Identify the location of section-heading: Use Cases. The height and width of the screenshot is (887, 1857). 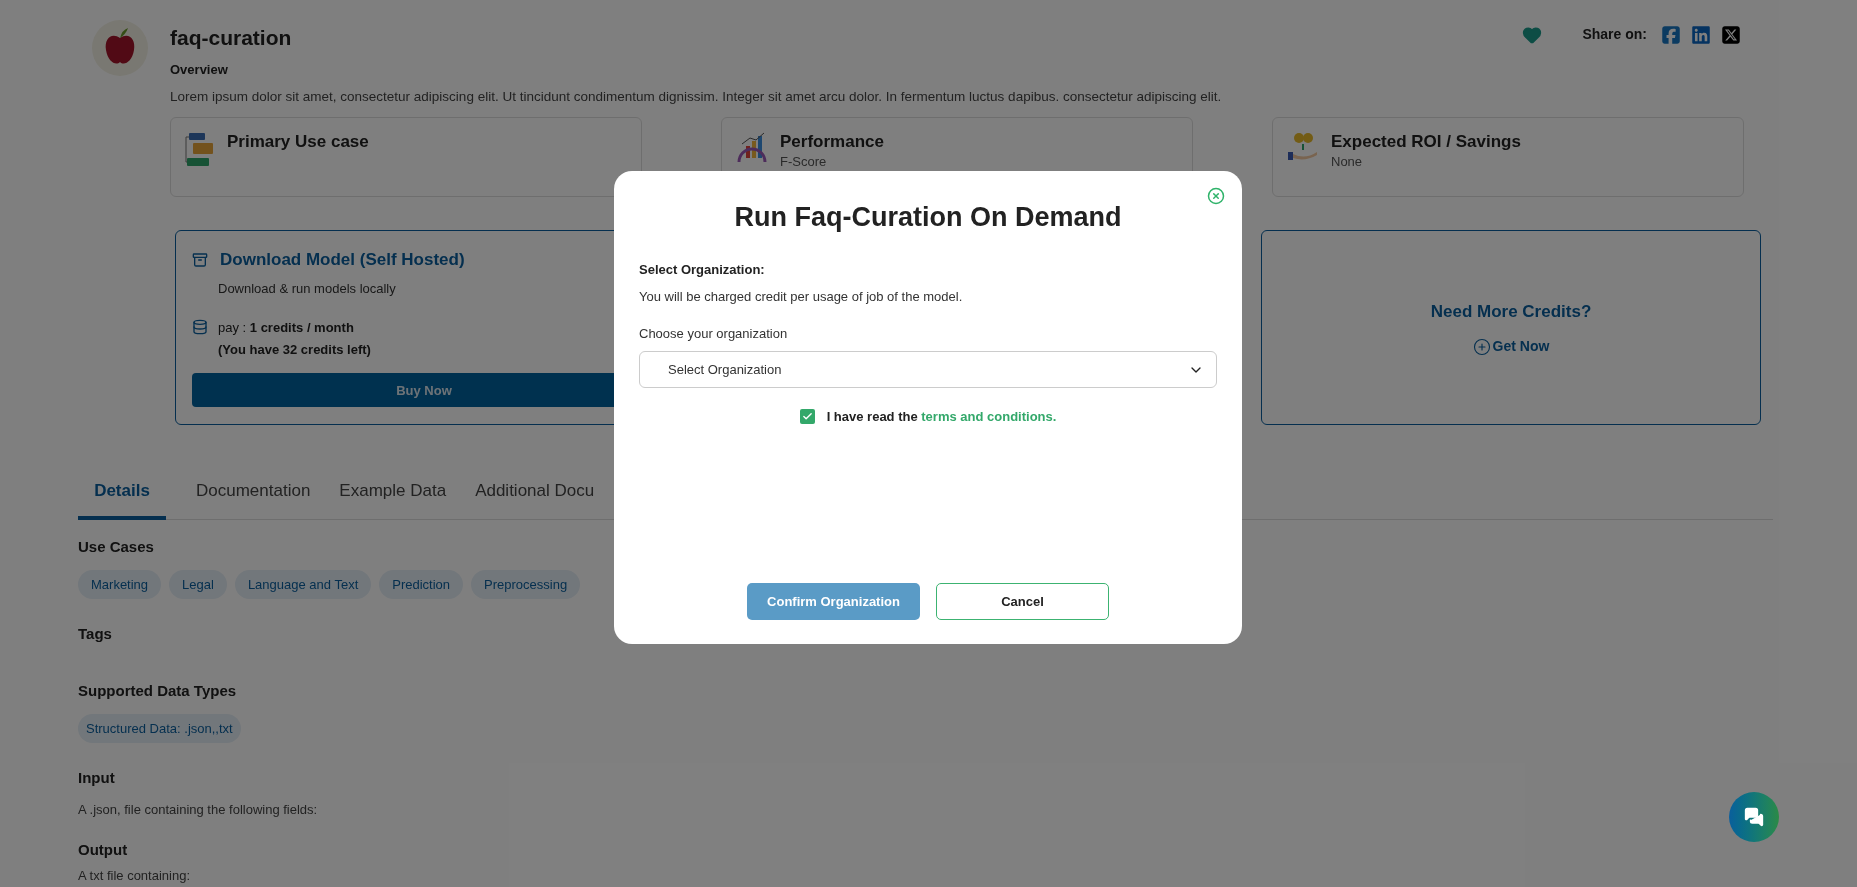
(116, 546).